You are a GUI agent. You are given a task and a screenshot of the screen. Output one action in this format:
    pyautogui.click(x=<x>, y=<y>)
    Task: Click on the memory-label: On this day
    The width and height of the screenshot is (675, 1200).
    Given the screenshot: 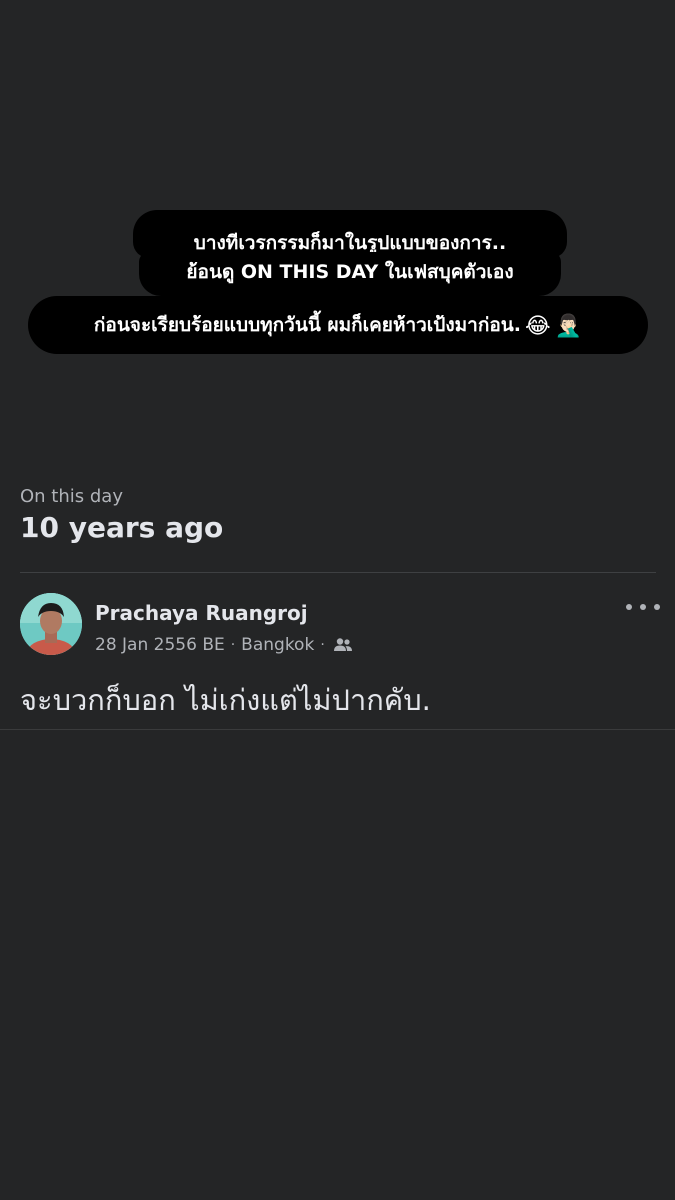 What is the action you would take?
    pyautogui.click(x=71, y=496)
    